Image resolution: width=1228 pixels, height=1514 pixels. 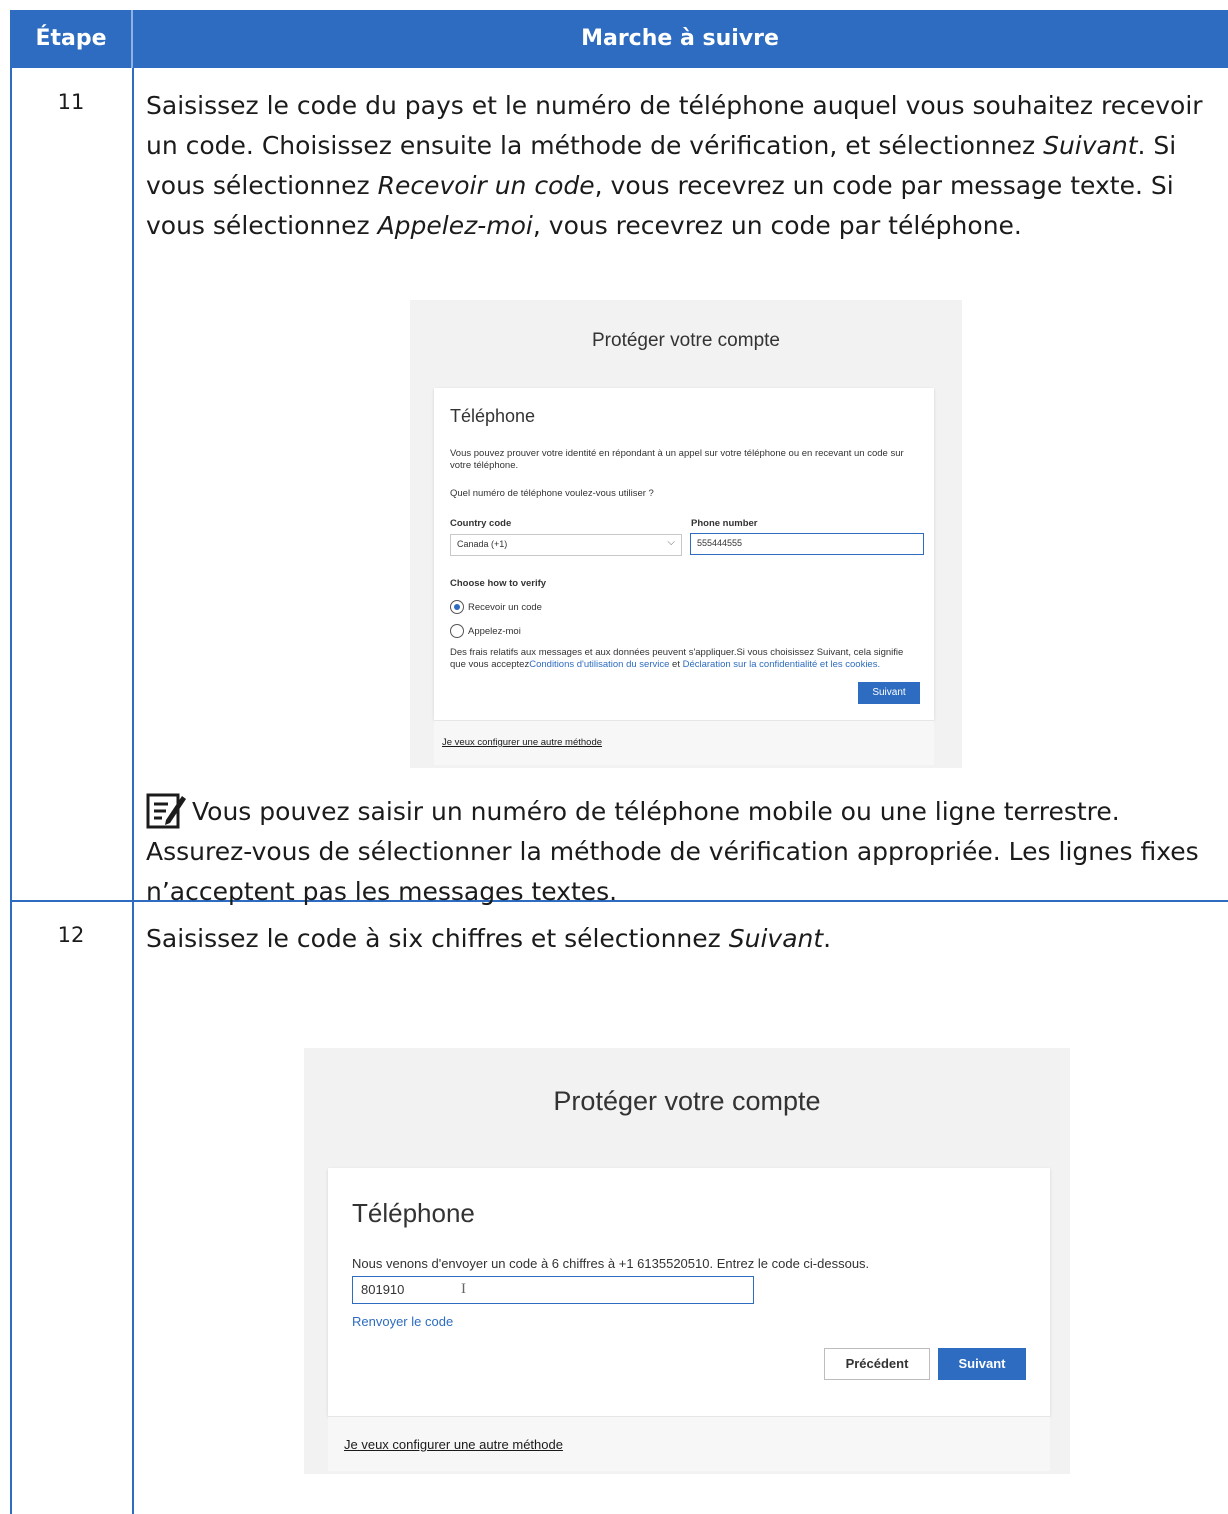 I want to click on step-12-text-italic: Suivant, so click(x=776, y=938).